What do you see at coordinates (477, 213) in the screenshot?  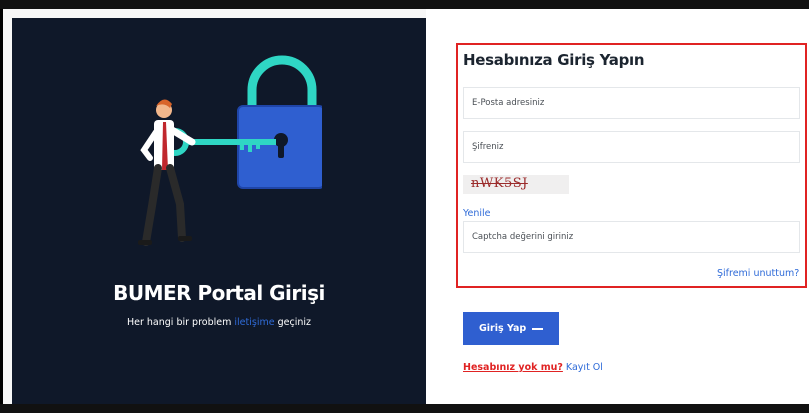 I see `captcha-refresh-link: Yenile` at bounding box center [477, 213].